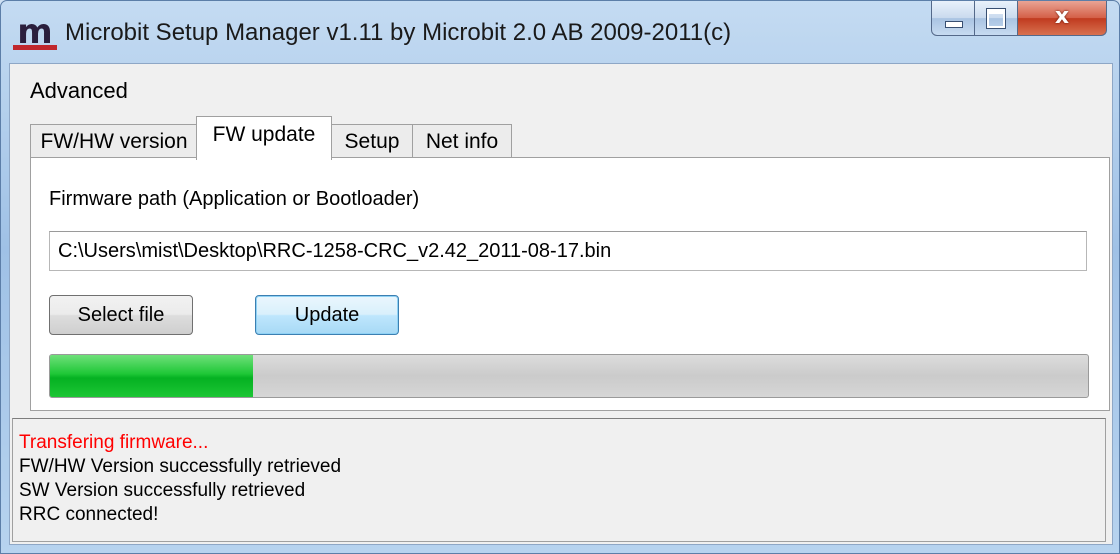 The width and height of the screenshot is (1120, 554). What do you see at coordinates (264, 138) in the screenshot?
I see `tab-fw-update: FW update` at bounding box center [264, 138].